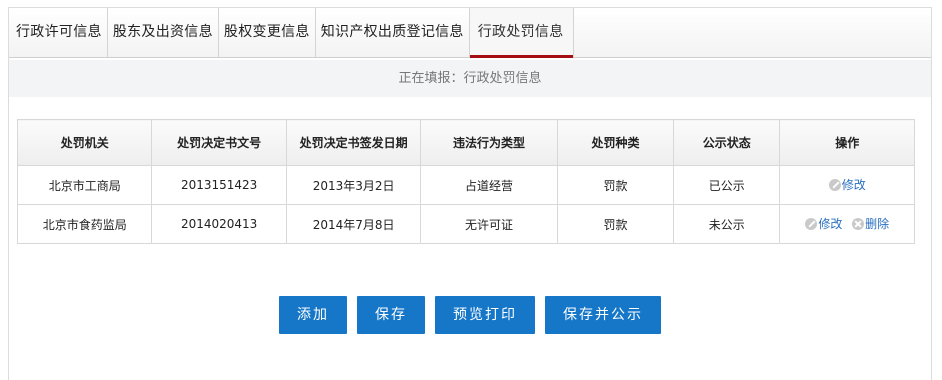 The width and height of the screenshot is (942, 380). What do you see at coordinates (84, 185) in the screenshot?
I see `cell-authority: 北京市工商局` at bounding box center [84, 185].